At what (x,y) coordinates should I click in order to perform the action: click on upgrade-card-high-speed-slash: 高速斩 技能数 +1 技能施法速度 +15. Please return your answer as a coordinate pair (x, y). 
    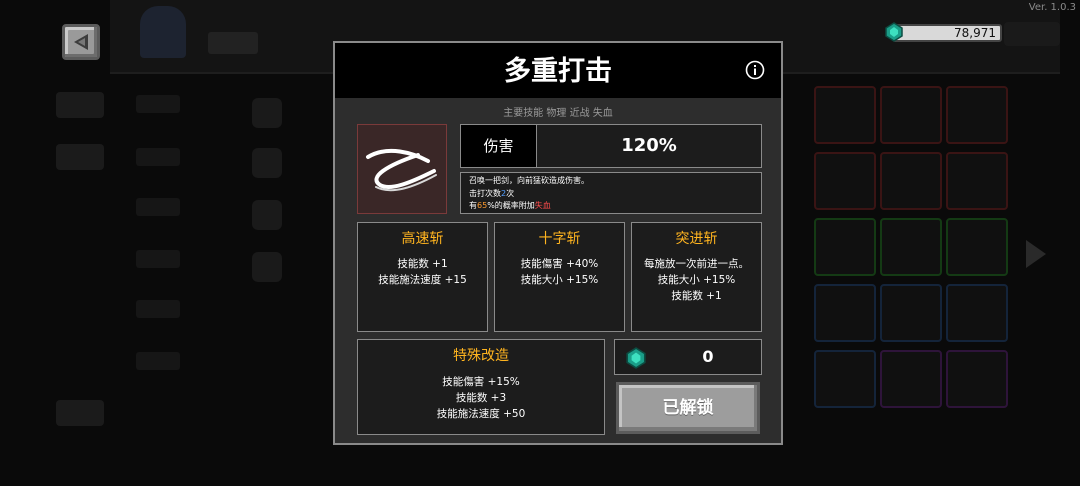
    Looking at the image, I should click on (422, 277).